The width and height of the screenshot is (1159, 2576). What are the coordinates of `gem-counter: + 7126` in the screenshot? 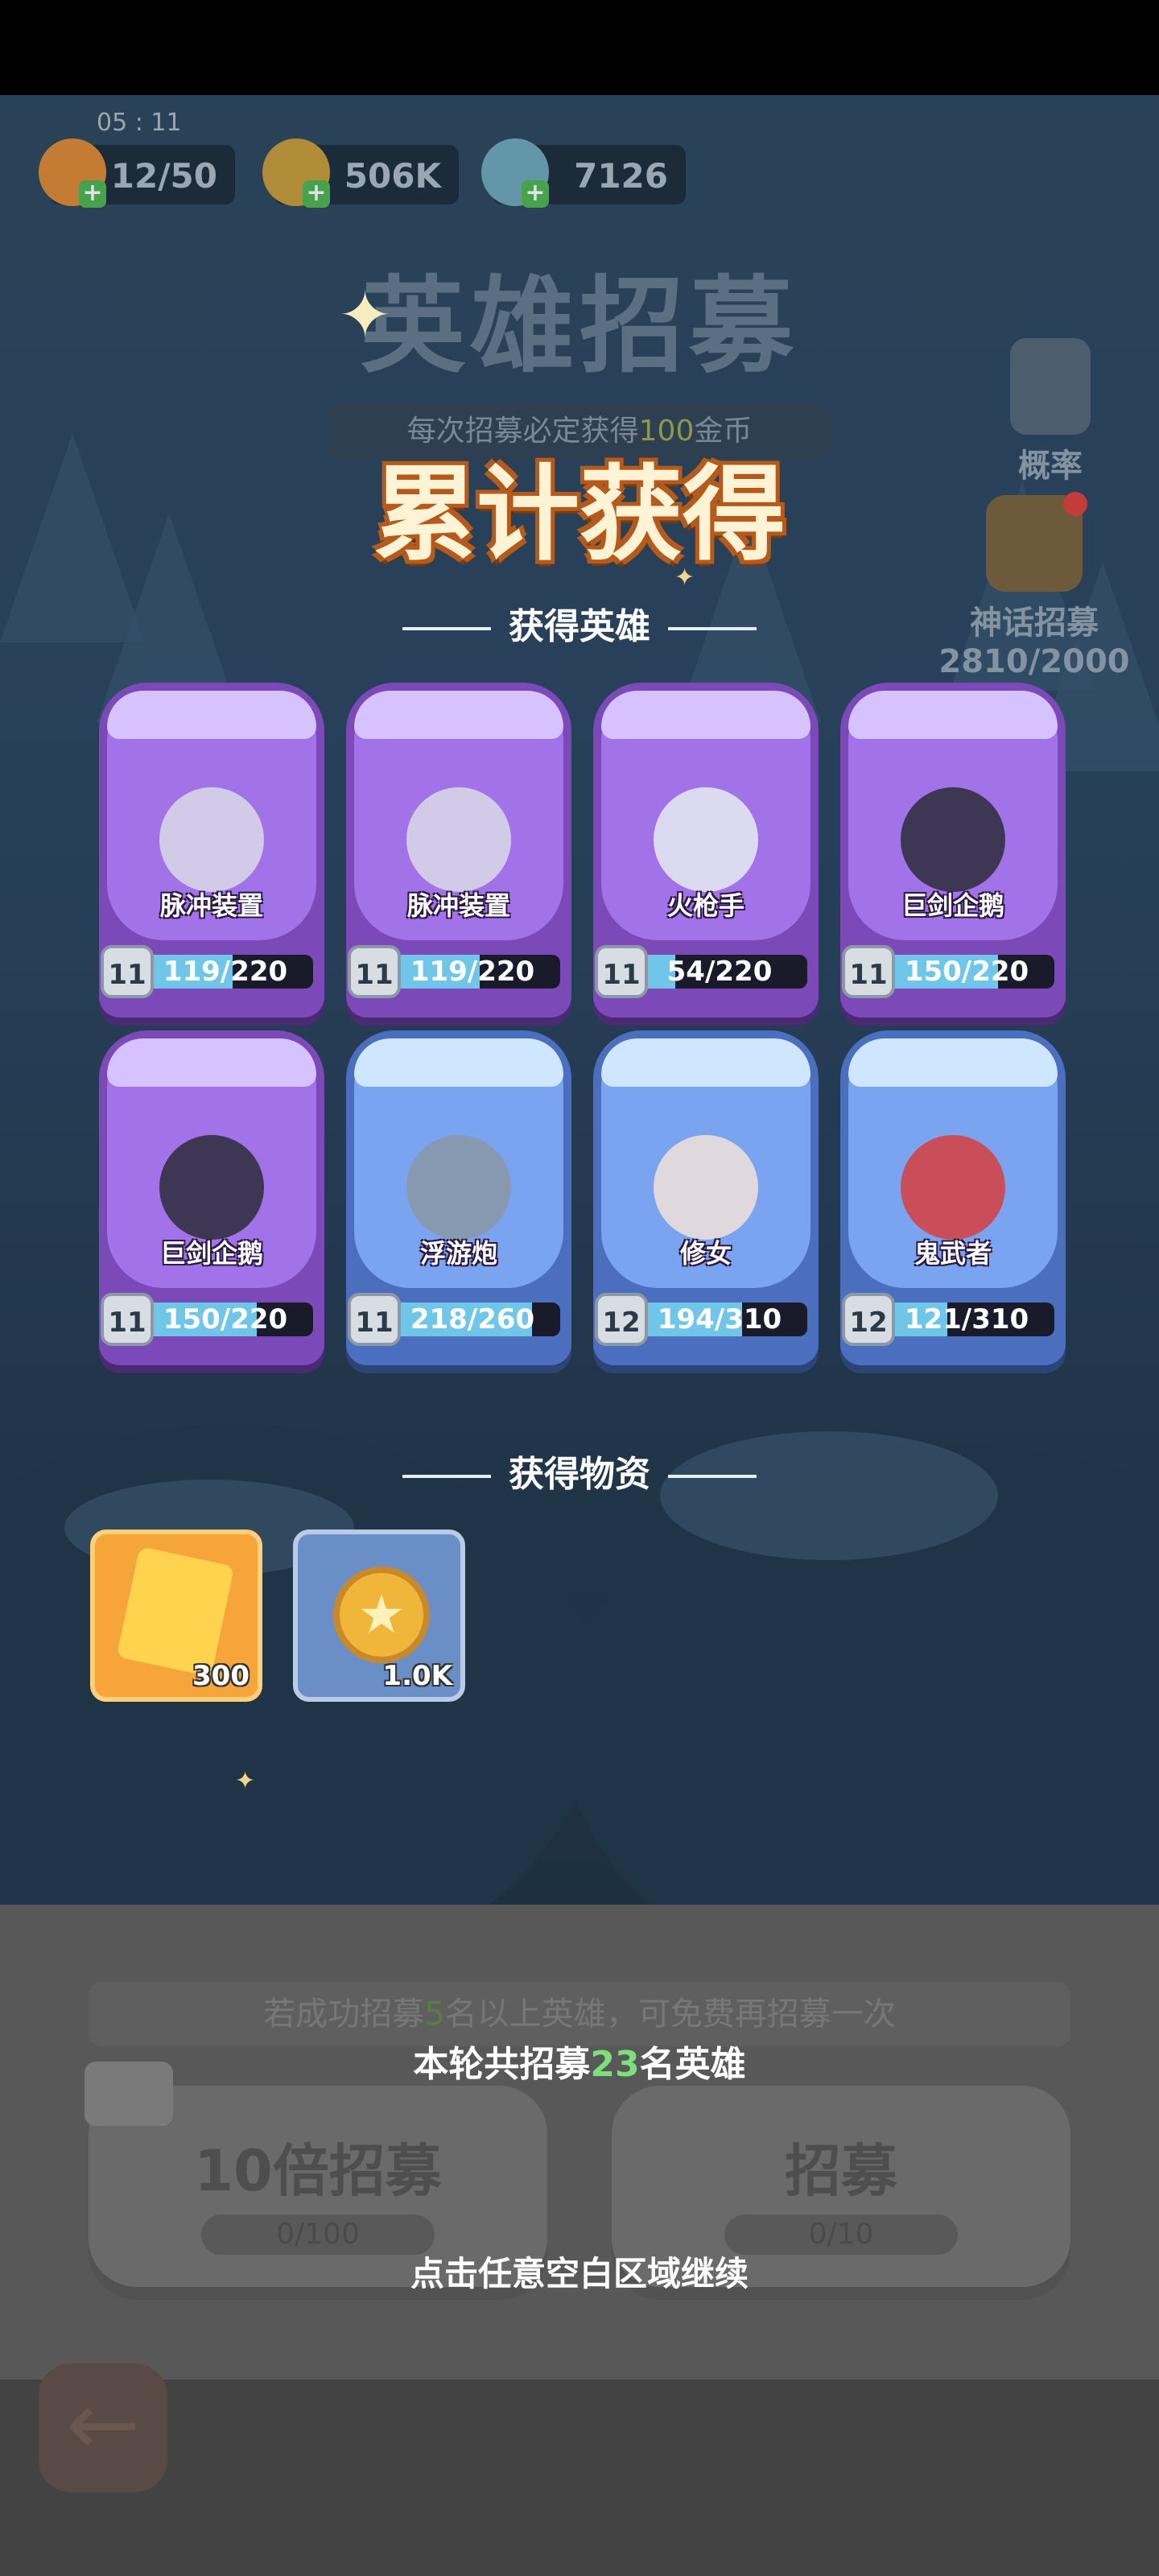 It's located at (583, 173).